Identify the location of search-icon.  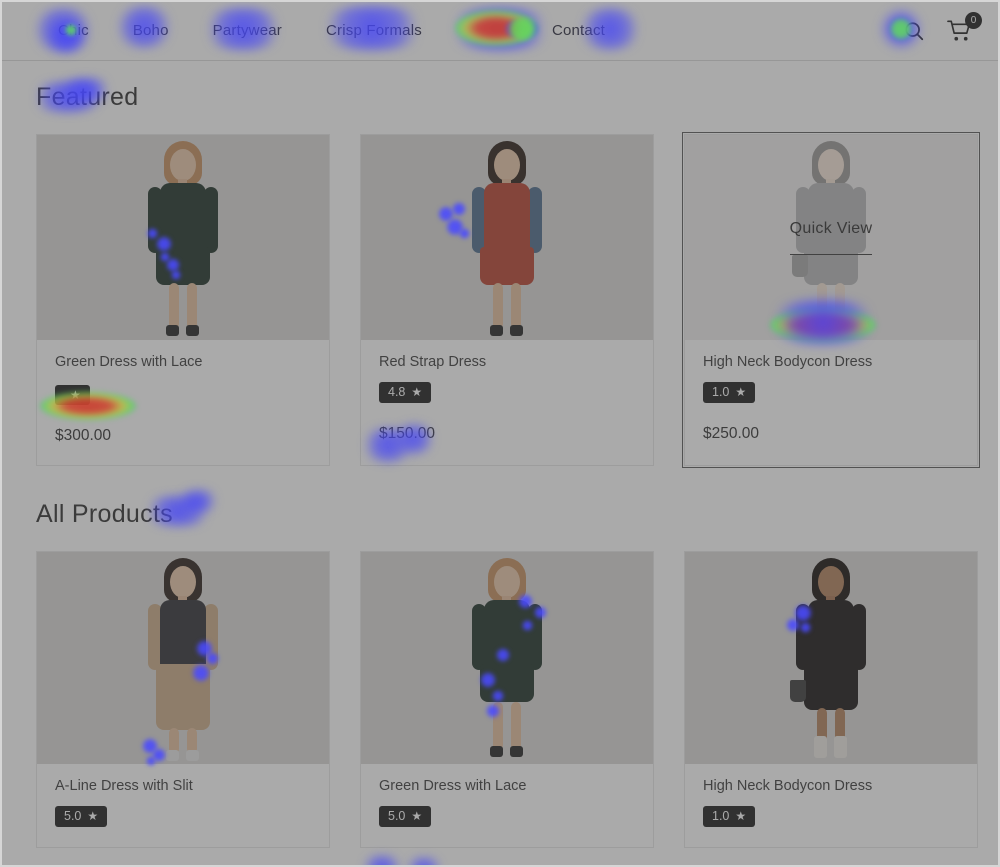
(914, 31).